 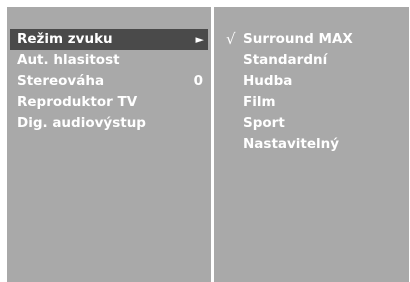 I want to click on menu-item-label: Režim zvuku, so click(x=65, y=39).